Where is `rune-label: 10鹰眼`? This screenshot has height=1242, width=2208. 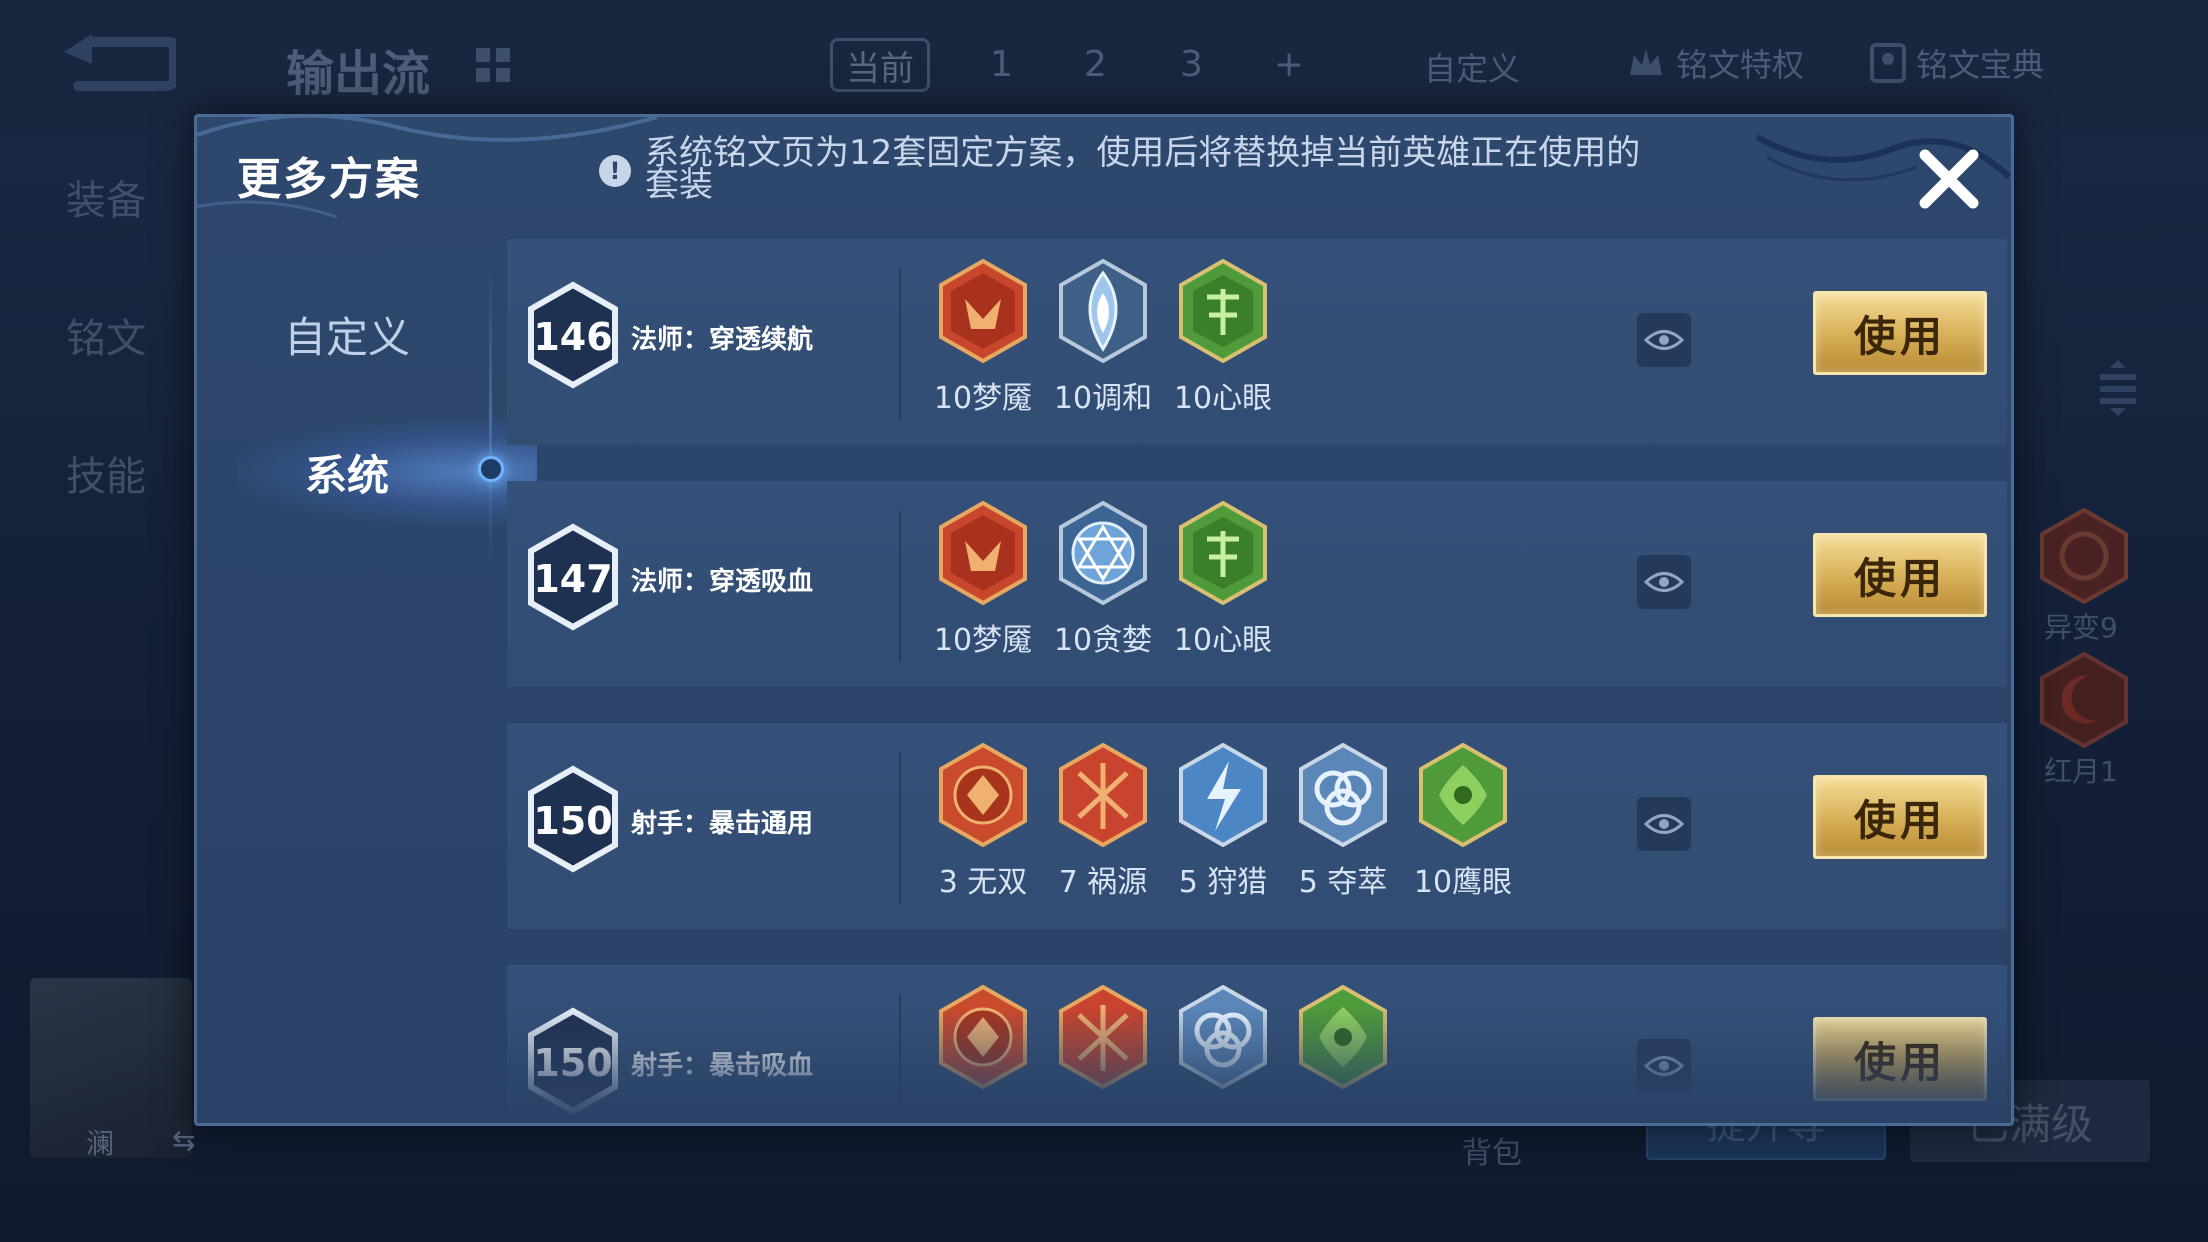 rune-label: 10鹰眼 is located at coordinates (1463, 882).